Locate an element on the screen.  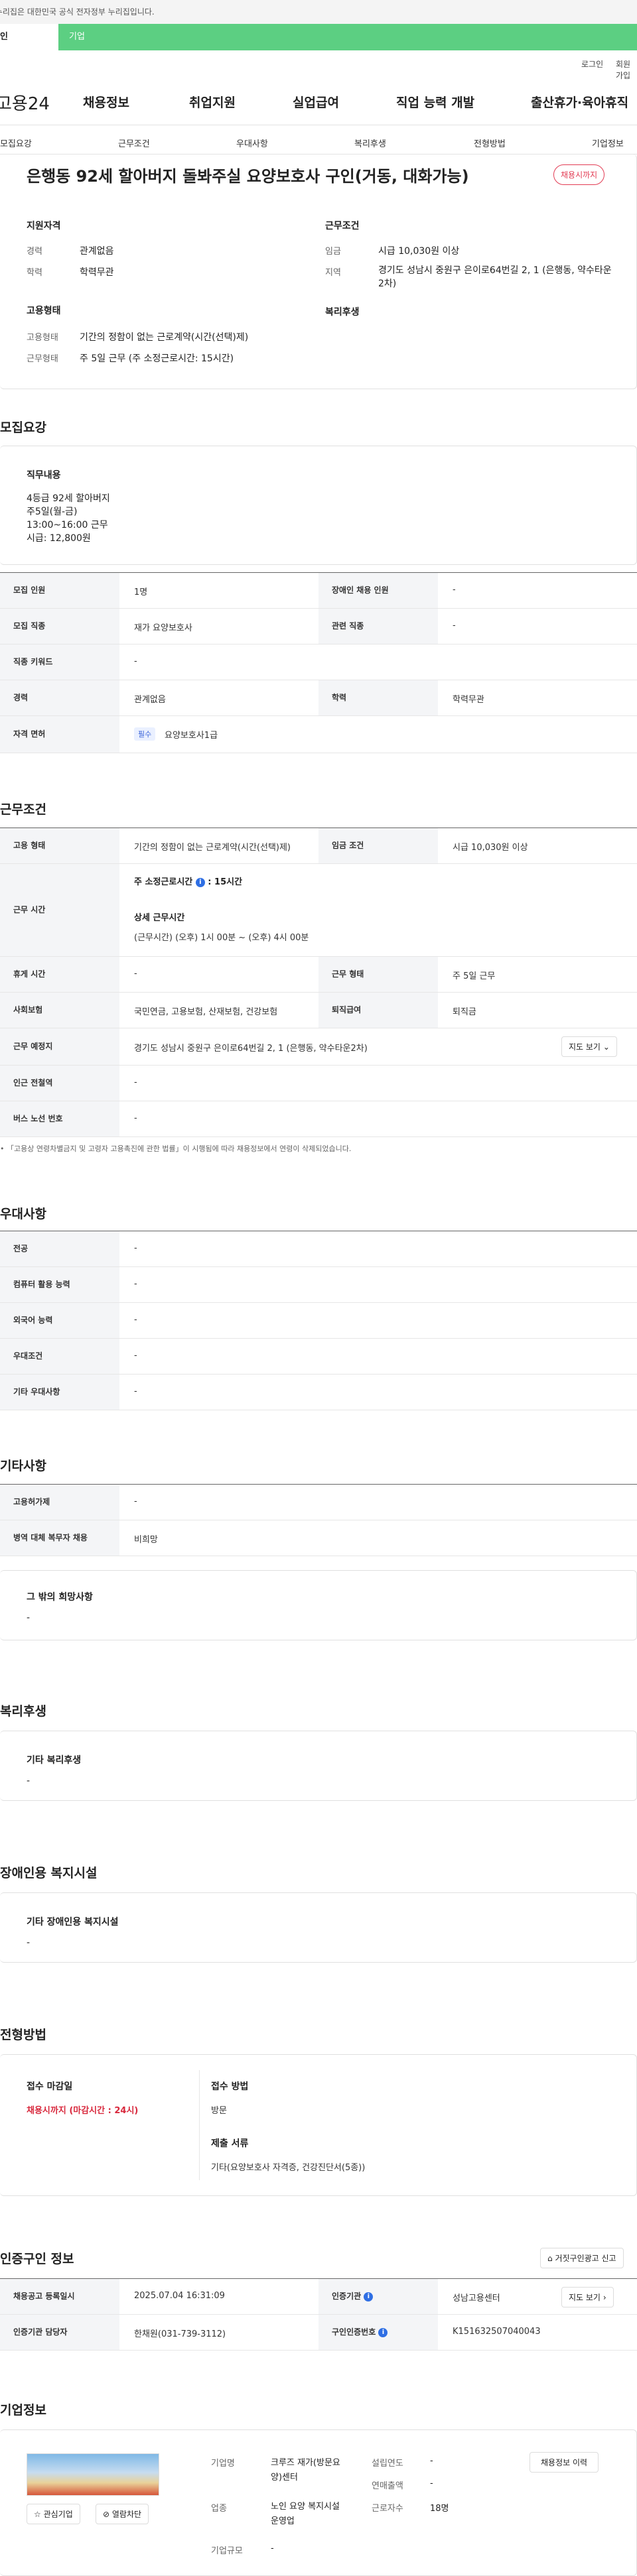
wage-label: 임금 is located at coordinates (333, 252).